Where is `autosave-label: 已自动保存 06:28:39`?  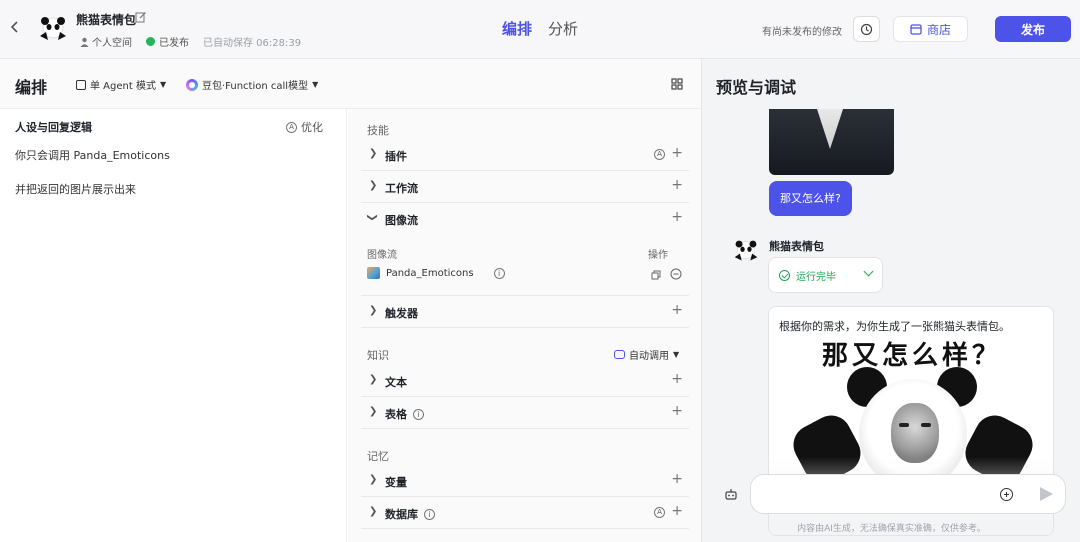 autosave-label: 已自动保存 06:28:39 is located at coordinates (252, 43).